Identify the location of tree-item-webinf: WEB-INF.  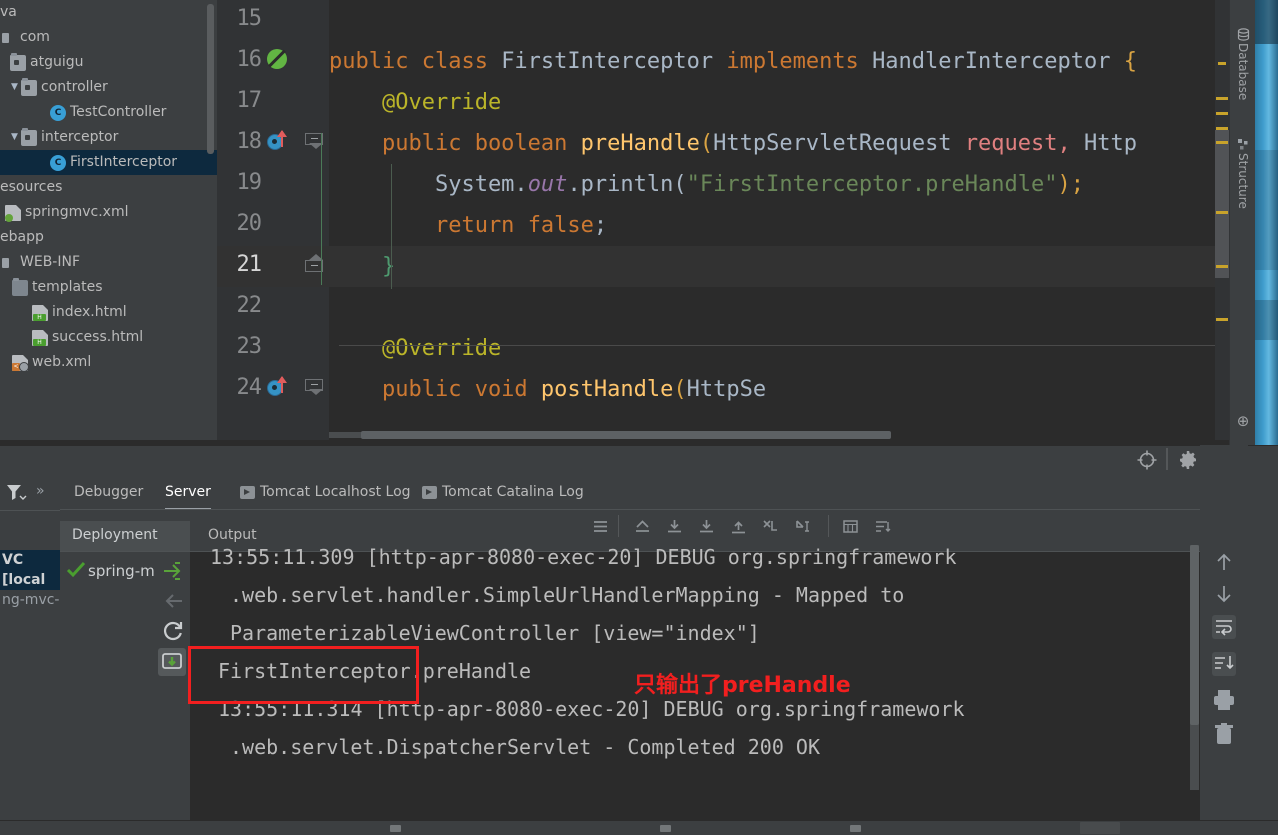
(108, 262).